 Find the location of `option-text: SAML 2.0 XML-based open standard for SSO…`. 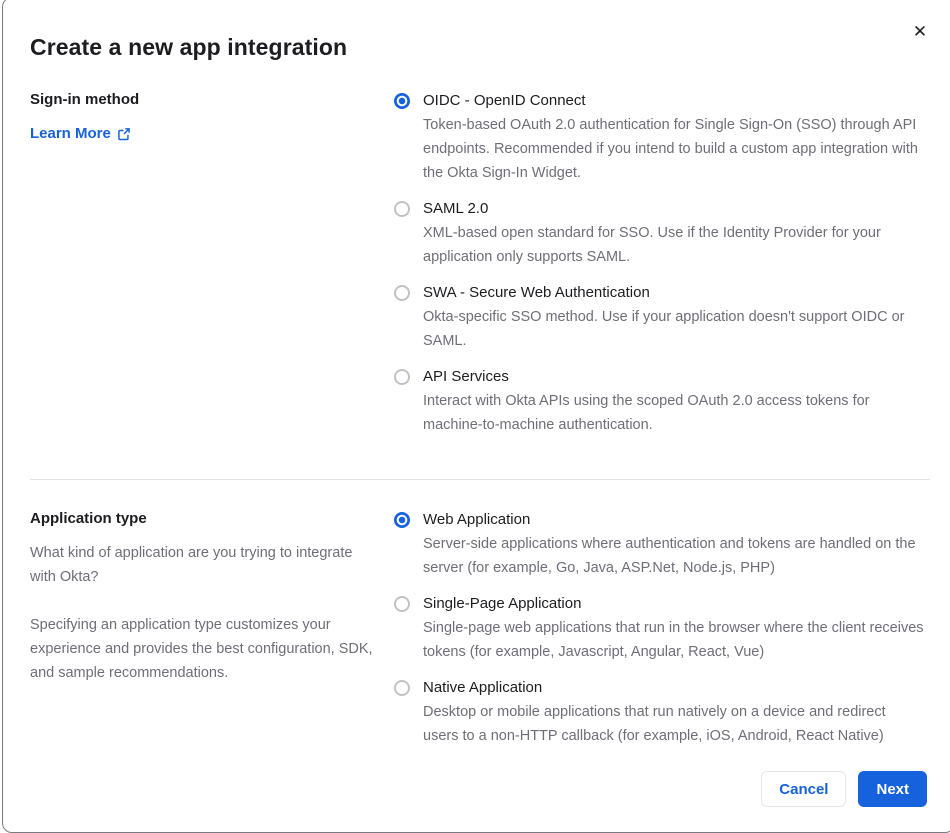

option-text: SAML 2.0 XML-based open standard for SSO… is located at coordinates (674, 234).